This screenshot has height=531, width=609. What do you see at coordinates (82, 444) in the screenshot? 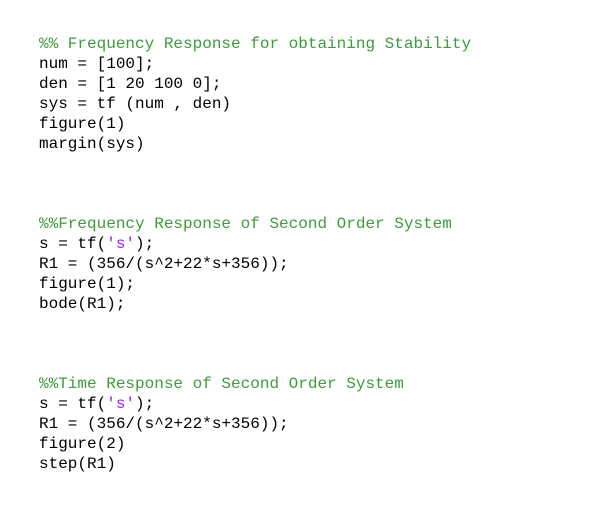
I see `code-line: figure(2)` at bounding box center [82, 444].